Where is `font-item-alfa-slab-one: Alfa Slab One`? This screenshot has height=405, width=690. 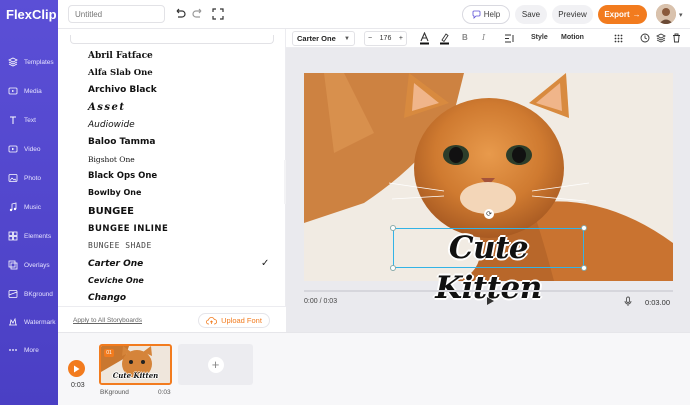 font-item-alfa-slab-one: Alfa Slab One is located at coordinates (120, 73).